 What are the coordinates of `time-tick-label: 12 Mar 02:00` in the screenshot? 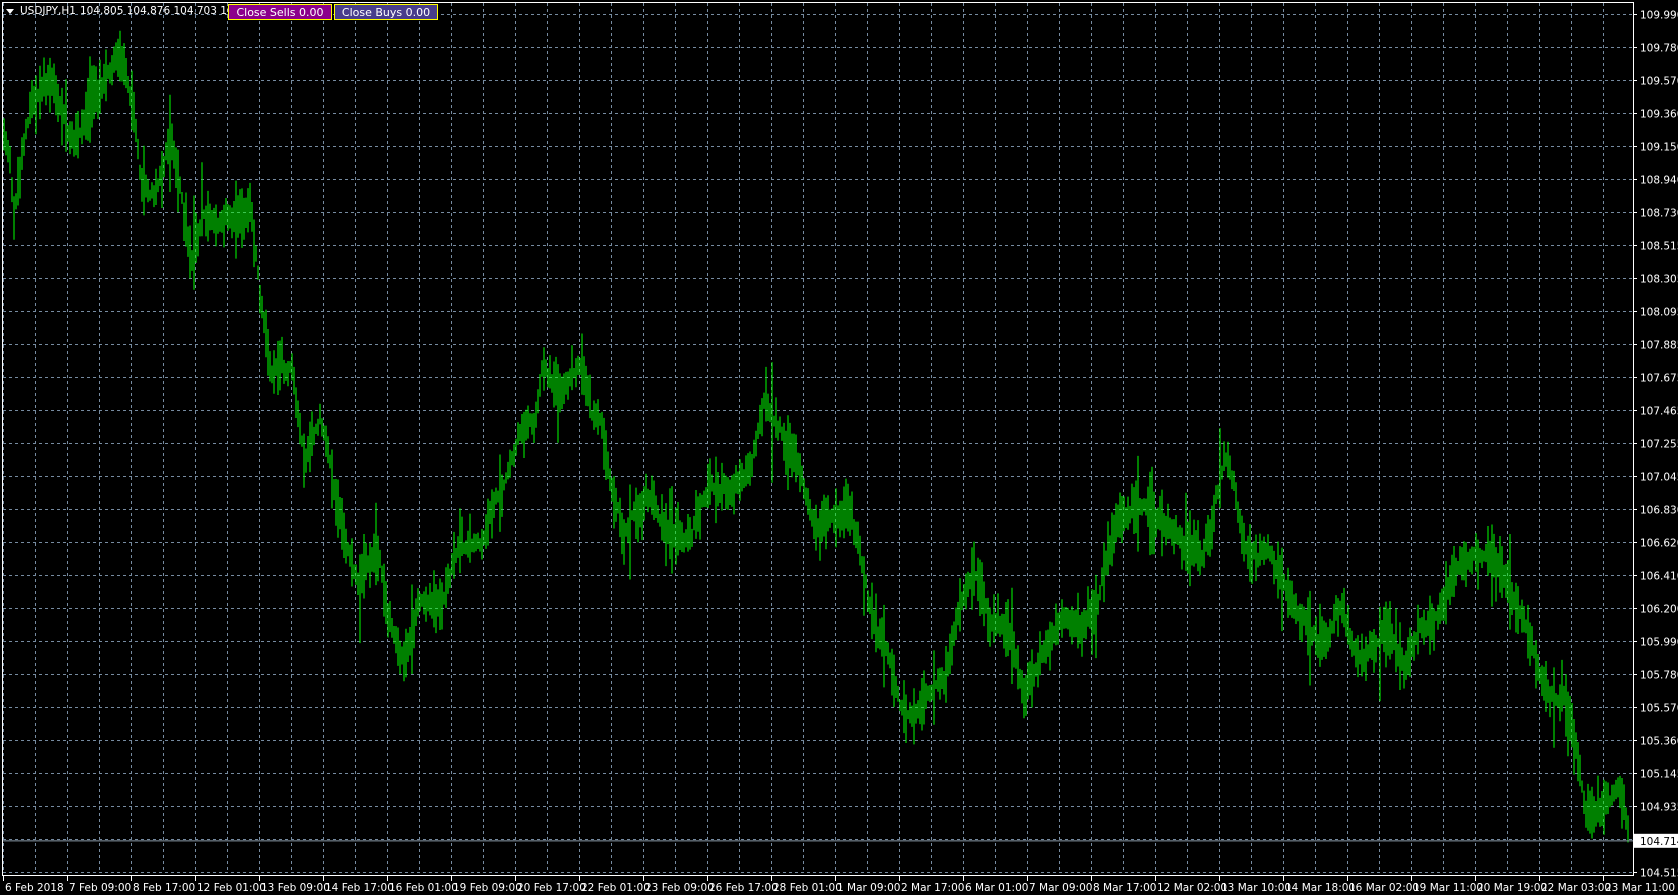 It's located at (1192, 888).